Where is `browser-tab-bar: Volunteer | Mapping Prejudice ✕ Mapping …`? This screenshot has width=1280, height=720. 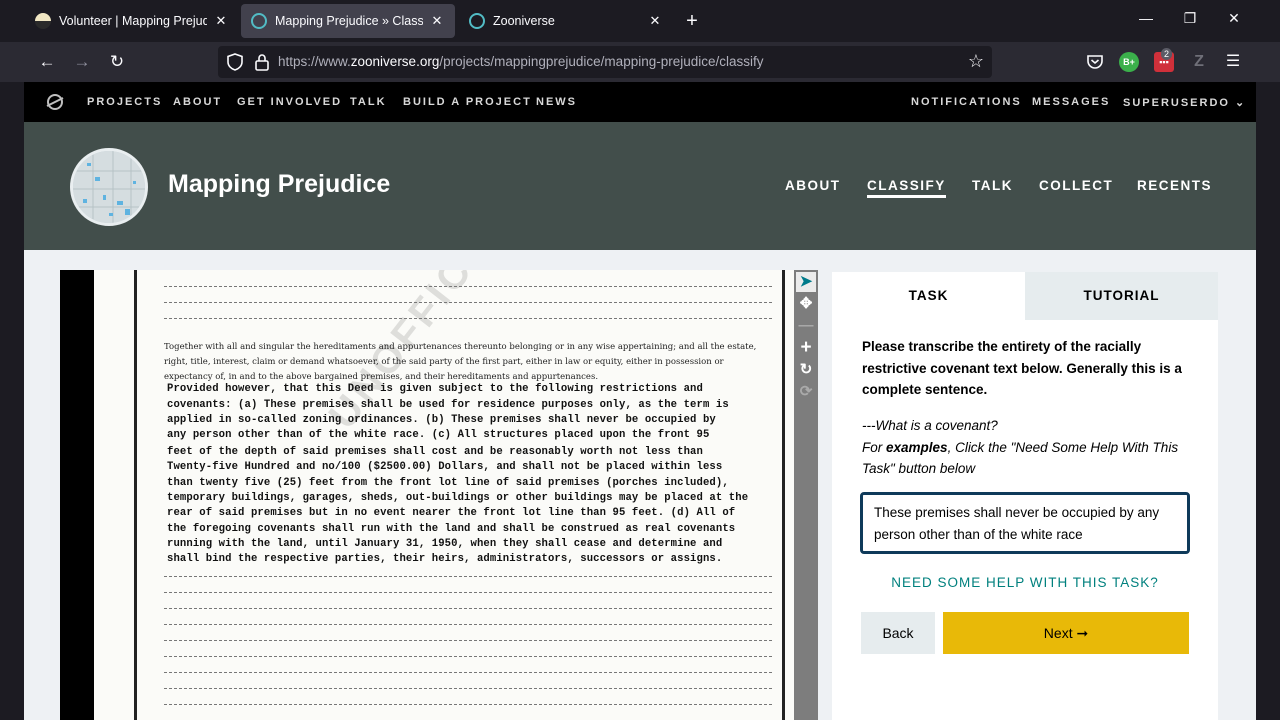 browser-tab-bar: Volunteer | Mapping Prejudice ✕ Mapping … is located at coordinates (640, 21).